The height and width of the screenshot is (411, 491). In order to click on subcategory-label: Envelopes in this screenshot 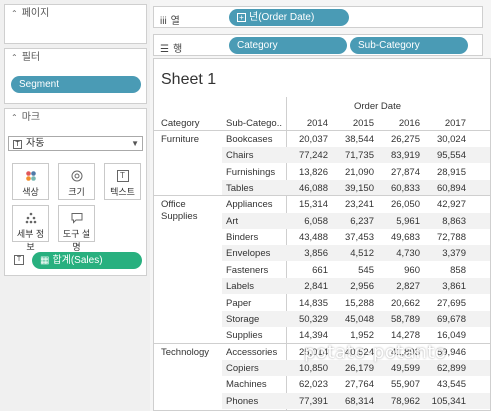, I will do `click(248, 254)`.